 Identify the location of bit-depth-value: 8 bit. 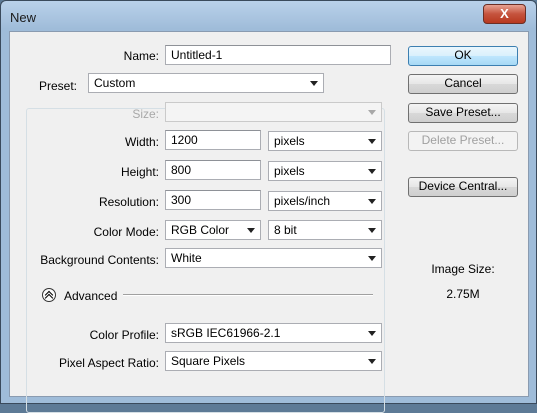
(285, 230).